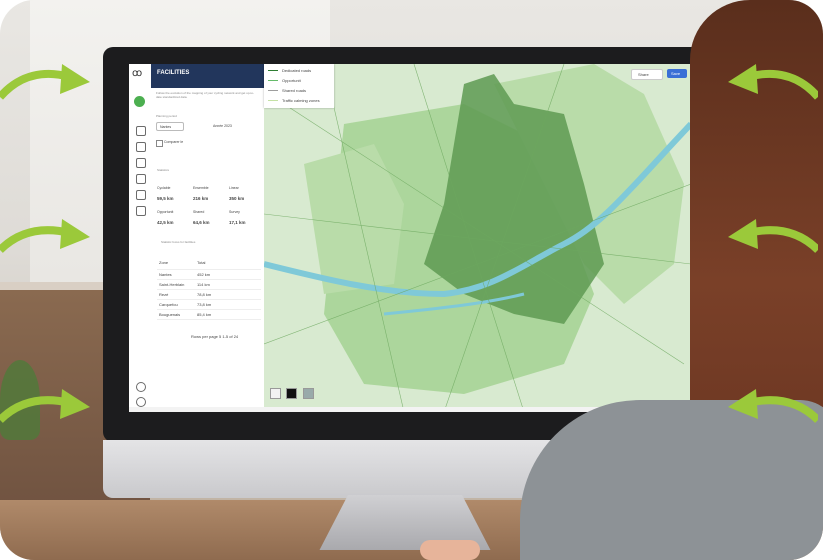  What do you see at coordinates (172, 284) in the screenshot?
I see `cell-zone: Saint-Herblain` at bounding box center [172, 284].